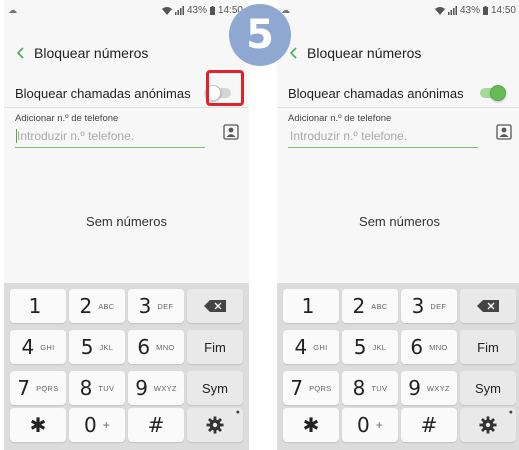 The height and width of the screenshot is (450, 519). What do you see at coordinates (503, 10) in the screenshot?
I see `status-time: 14:50` at bounding box center [503, 10].